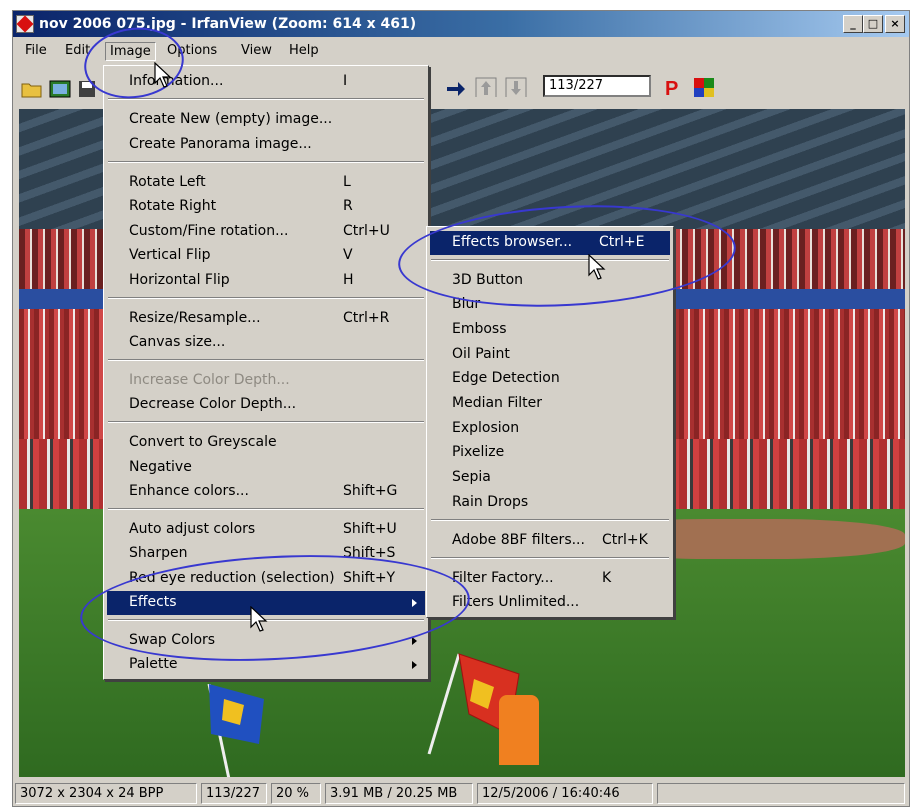 The width and height of the screenshot is (912, 807). Describe the element at coordinates (781, 793) in the screenshot. I see `status-empty-panel` at that location.